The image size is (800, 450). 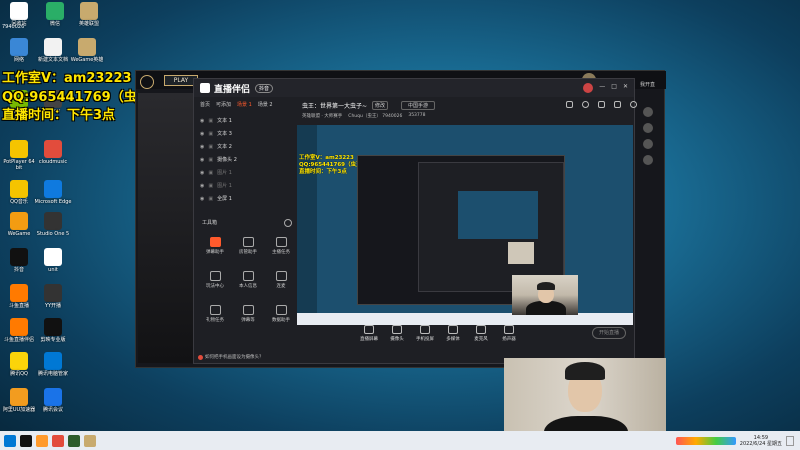 I want to click on layer-row: ◉ ▣ 文本 1, so click(x=243, y=120).